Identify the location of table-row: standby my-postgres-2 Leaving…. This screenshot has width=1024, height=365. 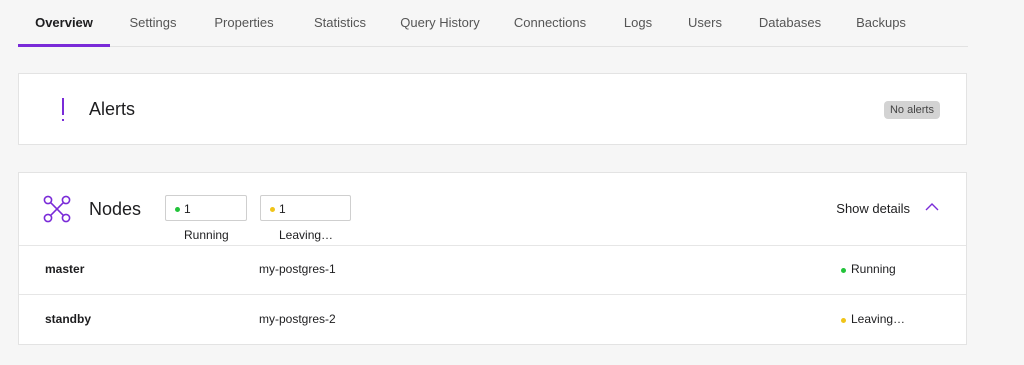
(492, 320).